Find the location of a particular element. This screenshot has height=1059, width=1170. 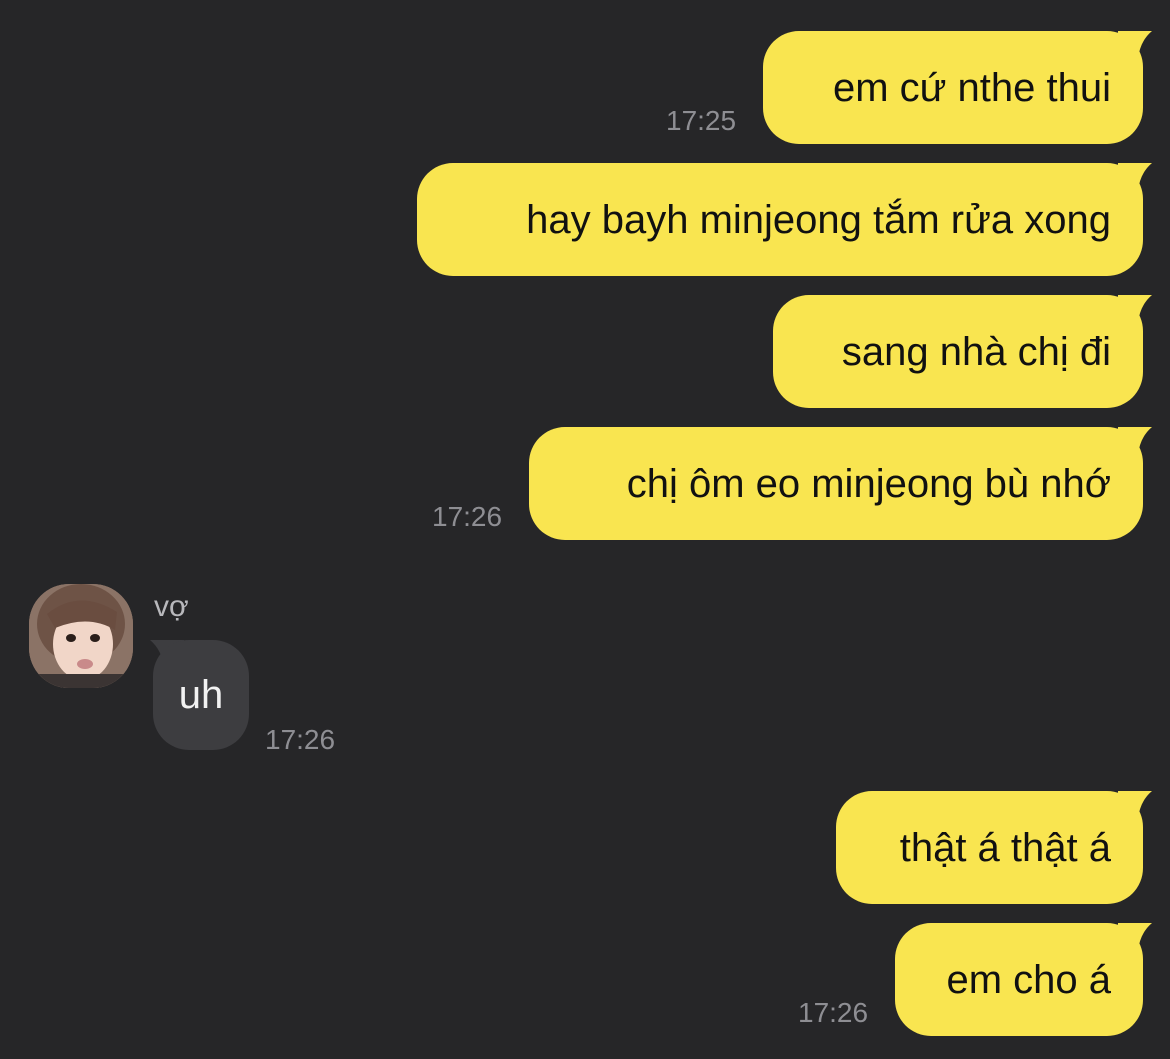

message-bubble-outgoing: em cho á is located at coordinates (1019, 979).